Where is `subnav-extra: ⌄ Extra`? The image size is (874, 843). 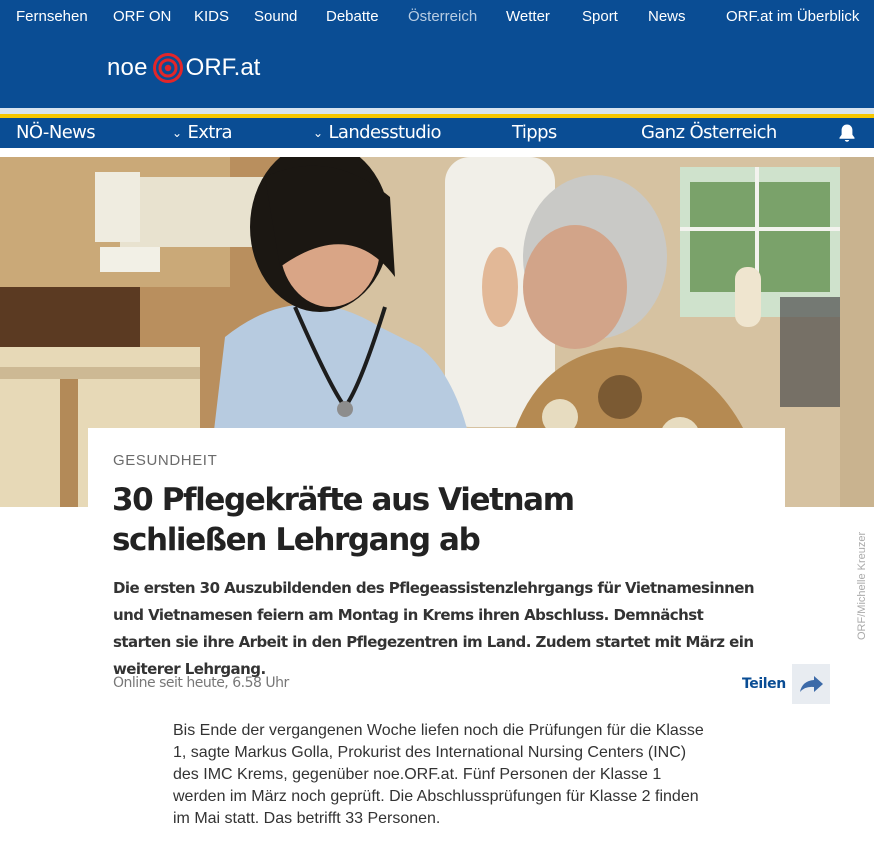
subnav-extra: ⌄ Extra is located at coordinates (202, 132).